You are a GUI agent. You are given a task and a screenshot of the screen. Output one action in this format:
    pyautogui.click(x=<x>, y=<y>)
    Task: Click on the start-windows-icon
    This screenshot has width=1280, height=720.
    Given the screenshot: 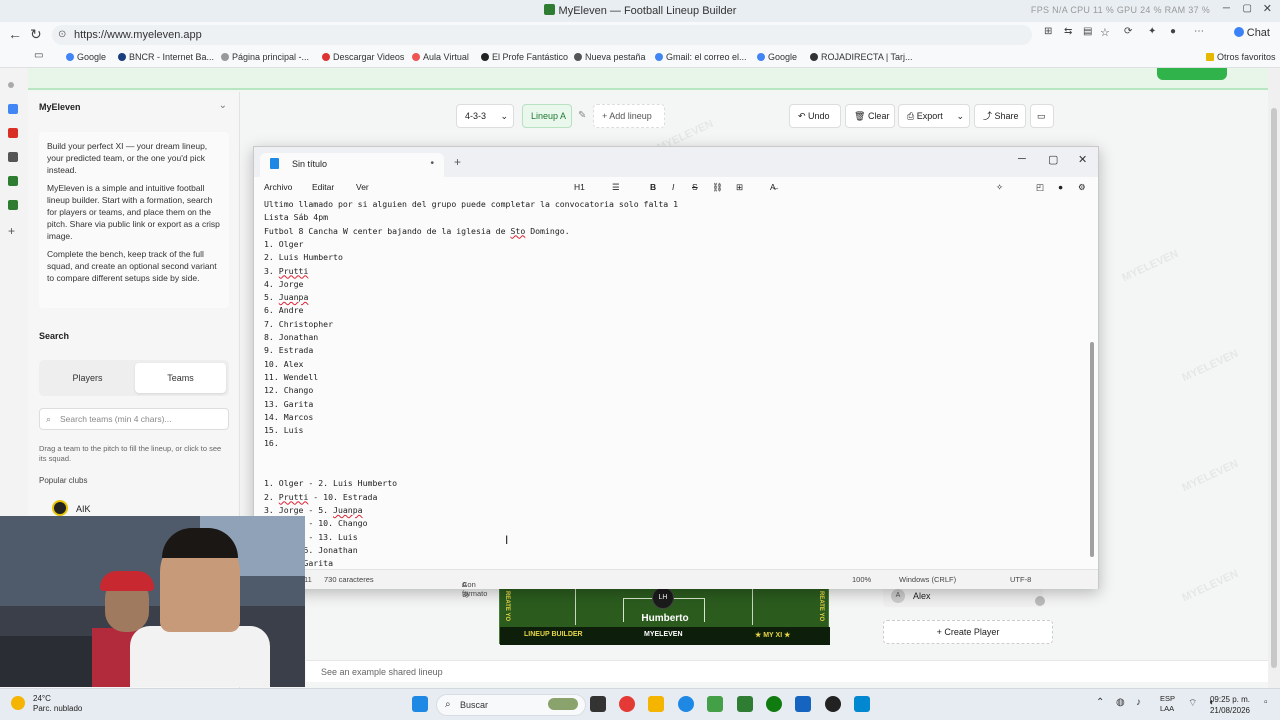 What is the action you would take?
    pyautogui.click(x=420, y=704)
    